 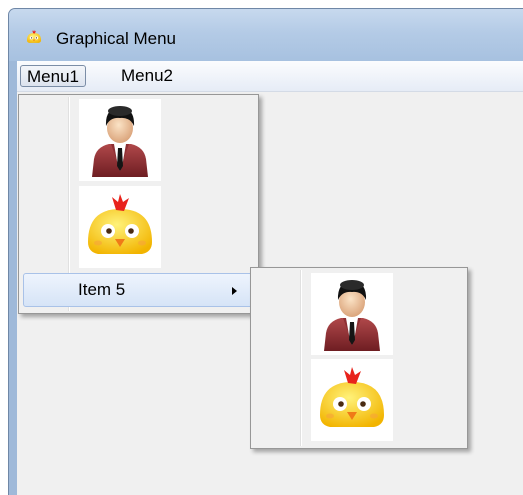 I want to click on submenu-item-businessman, so click(x=352, y=314).